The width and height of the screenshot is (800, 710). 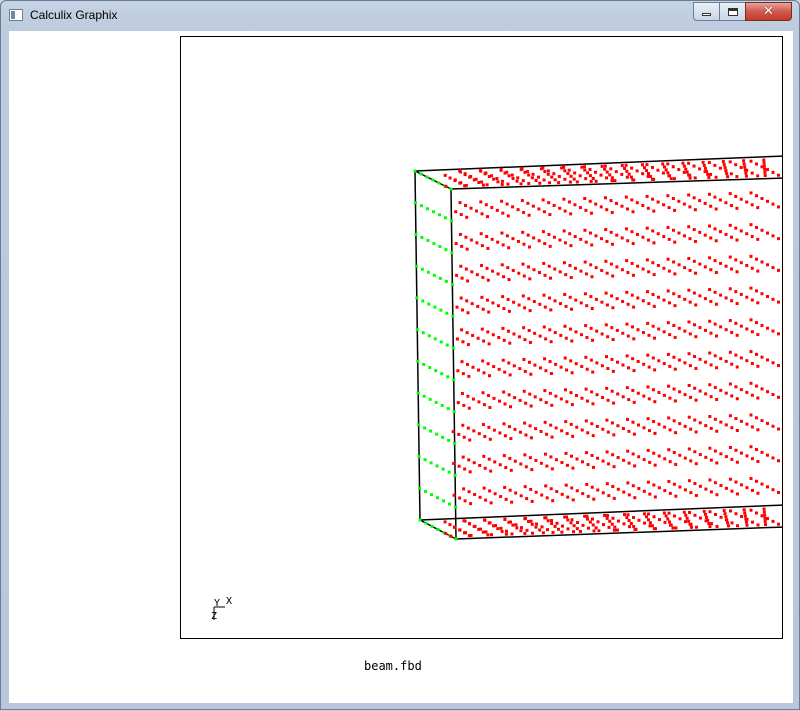 I want to click on maximize-button, so click(x=732, y=11).